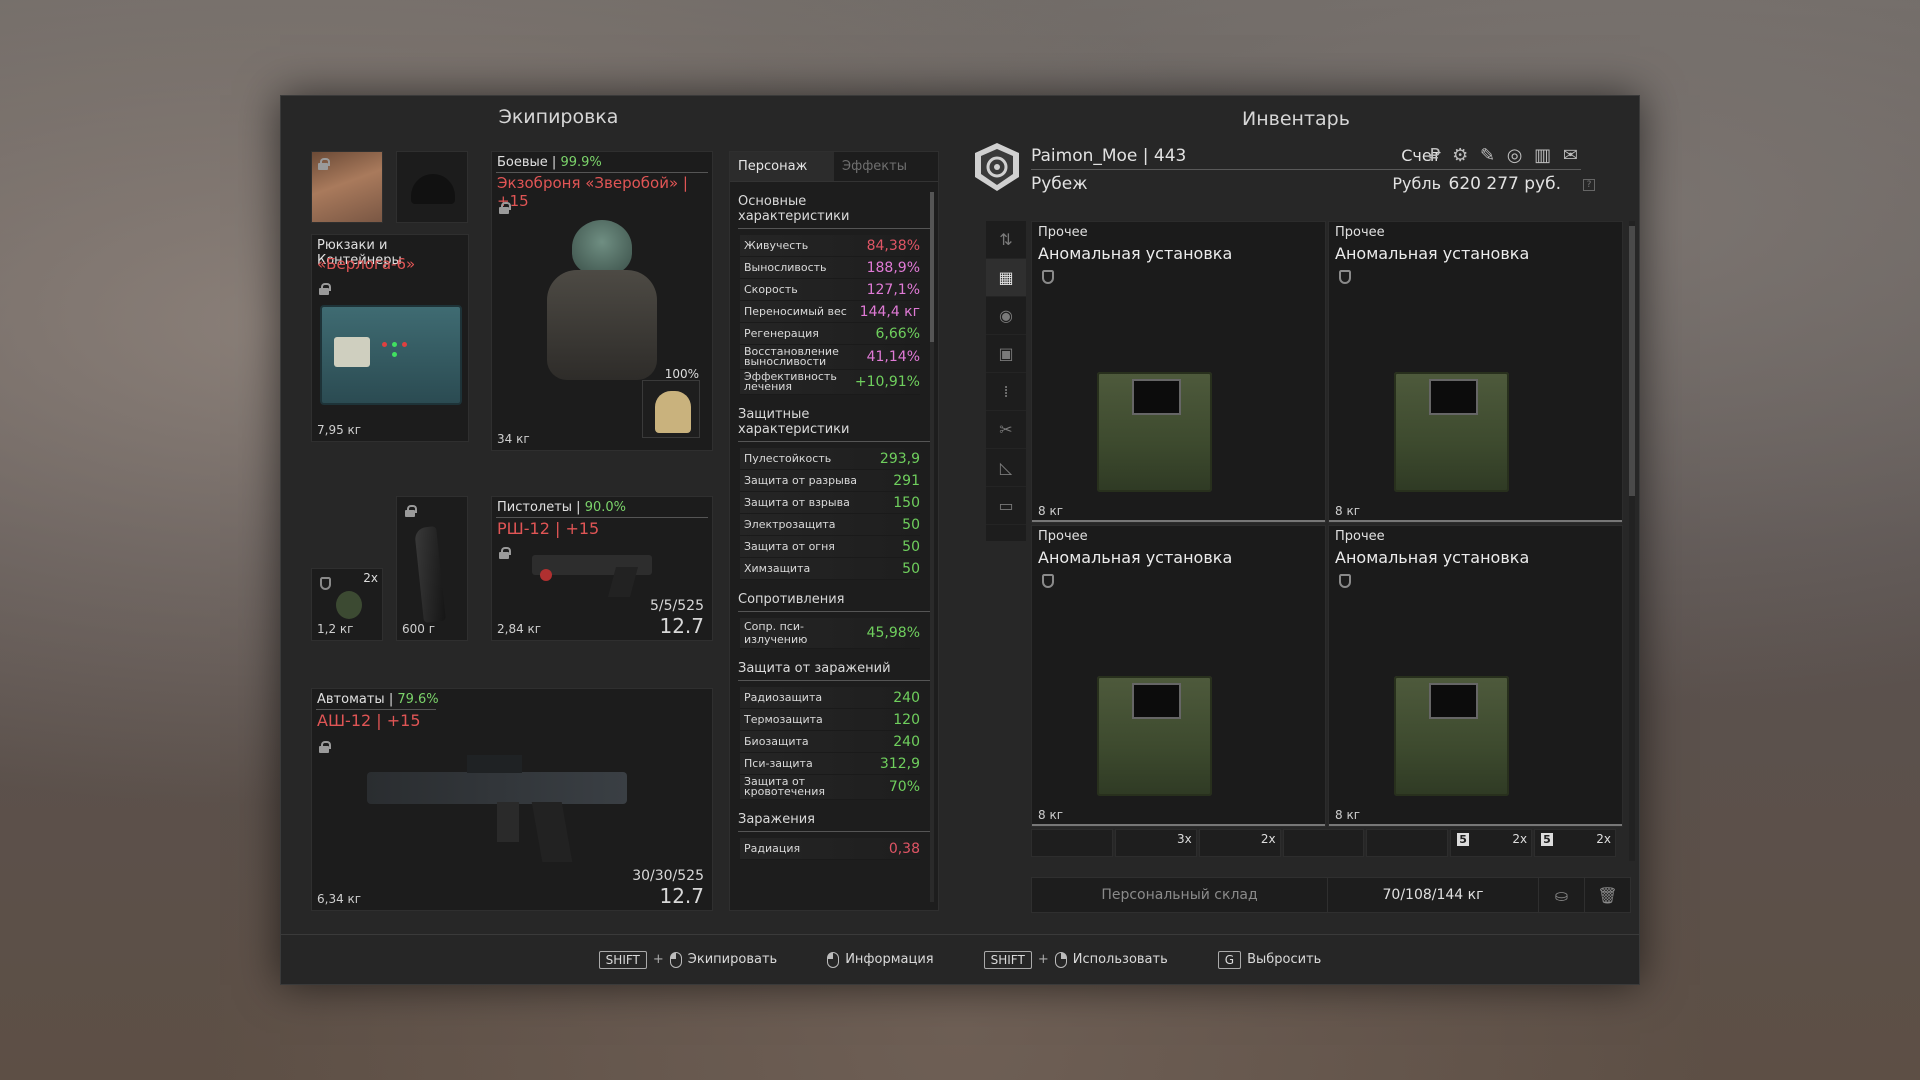  What do you see at coordinates (886, 166) in the screenshot?
I see `tab-effects: Эффекты` at bounding box center [886, 166].